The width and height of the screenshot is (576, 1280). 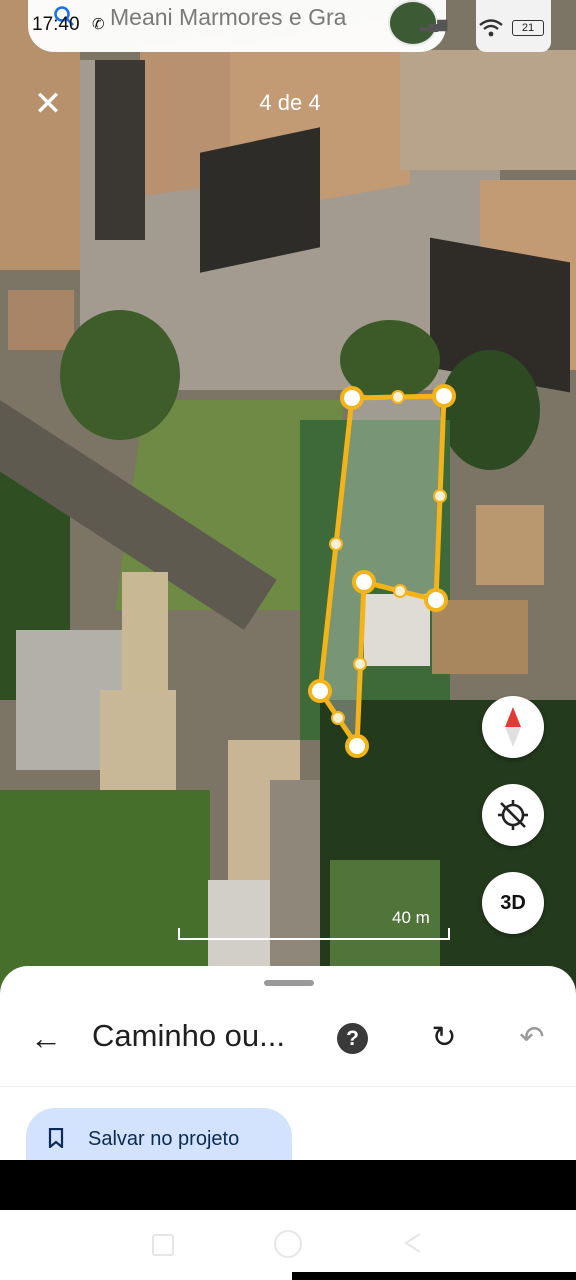 What do you see at coordinates (434, 1276) in the screenshot?
I see `system-strip` at bounding box center [434, 1276].